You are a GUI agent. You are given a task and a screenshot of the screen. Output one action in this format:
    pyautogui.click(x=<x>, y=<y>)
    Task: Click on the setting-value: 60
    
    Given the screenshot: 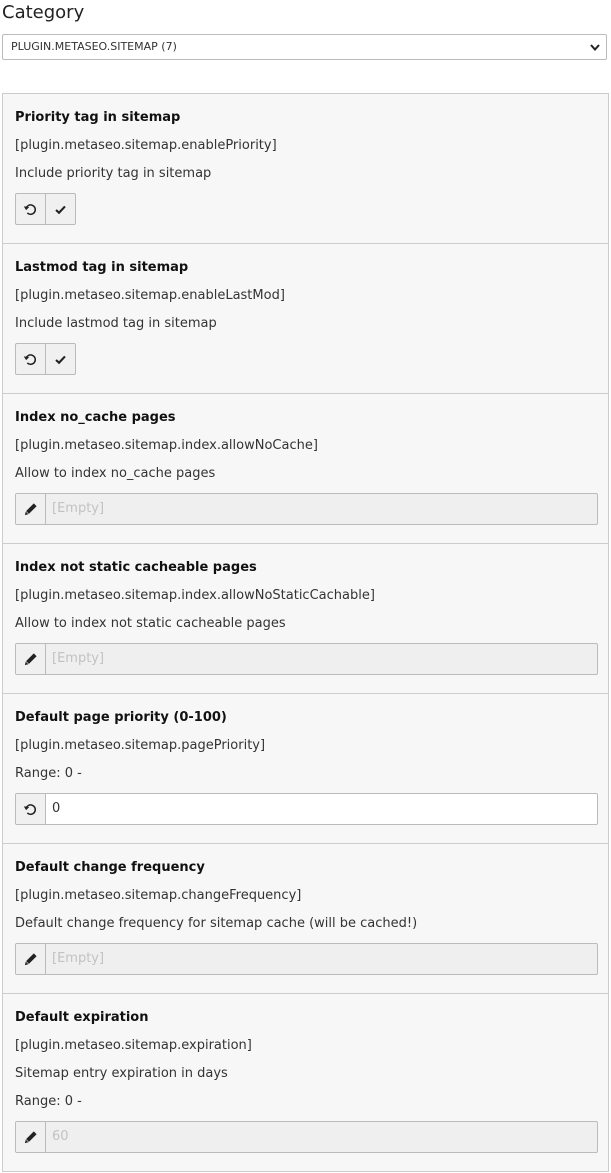 What is the action you would take?
    pyautogui.click(x=60, y=1136)
    